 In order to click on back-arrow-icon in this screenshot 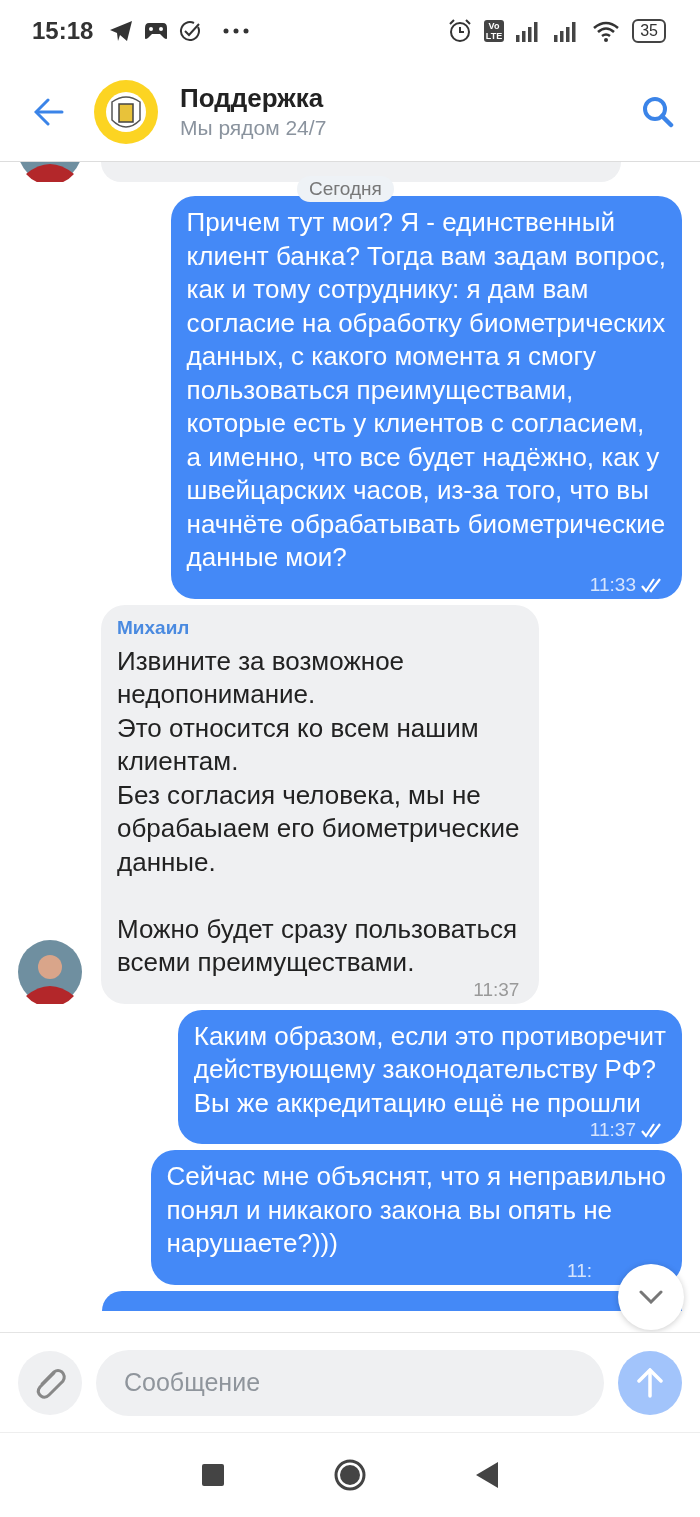, I will do `click(49, 111)`.